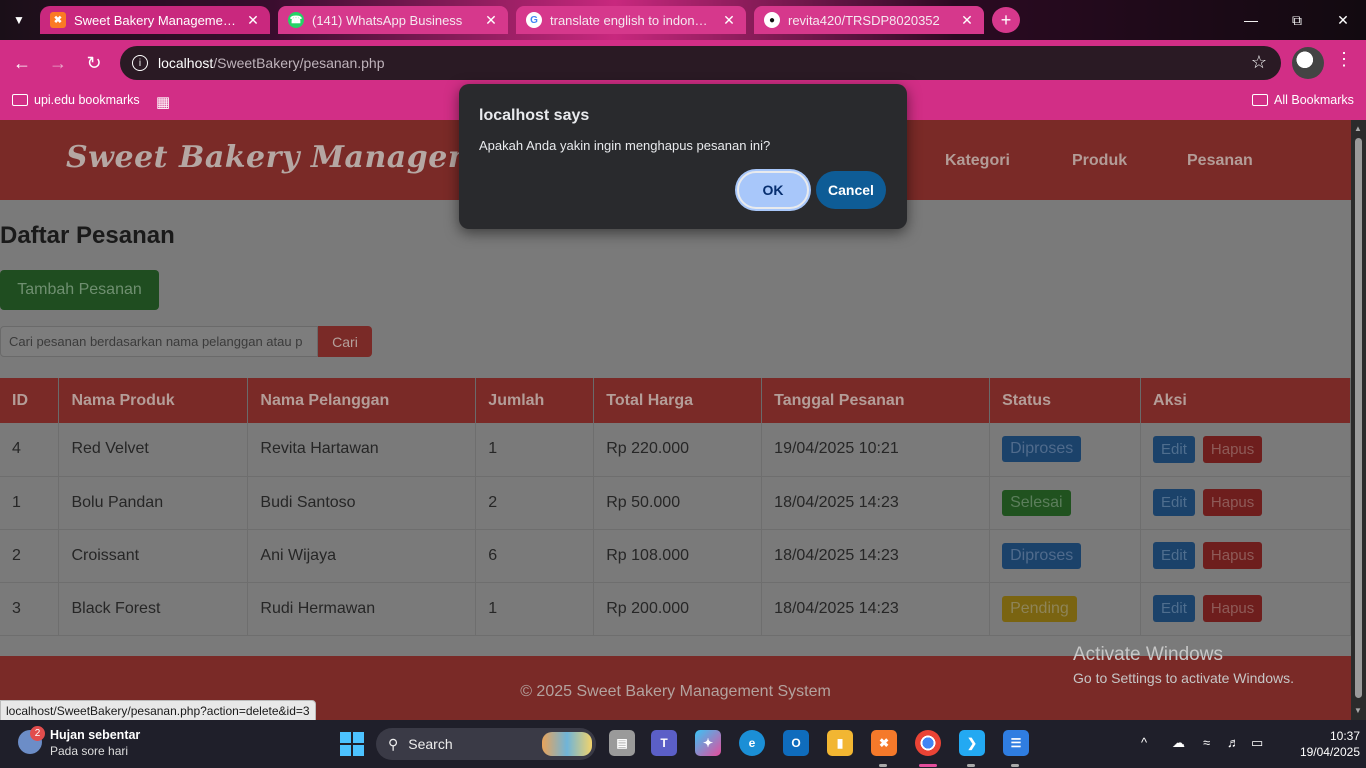 This screenshot has height=768, width=1366. What do you see at coordinates (664, 743) in the screenshot?
I see `teams-icon: T` at bounding box center [664, 743].